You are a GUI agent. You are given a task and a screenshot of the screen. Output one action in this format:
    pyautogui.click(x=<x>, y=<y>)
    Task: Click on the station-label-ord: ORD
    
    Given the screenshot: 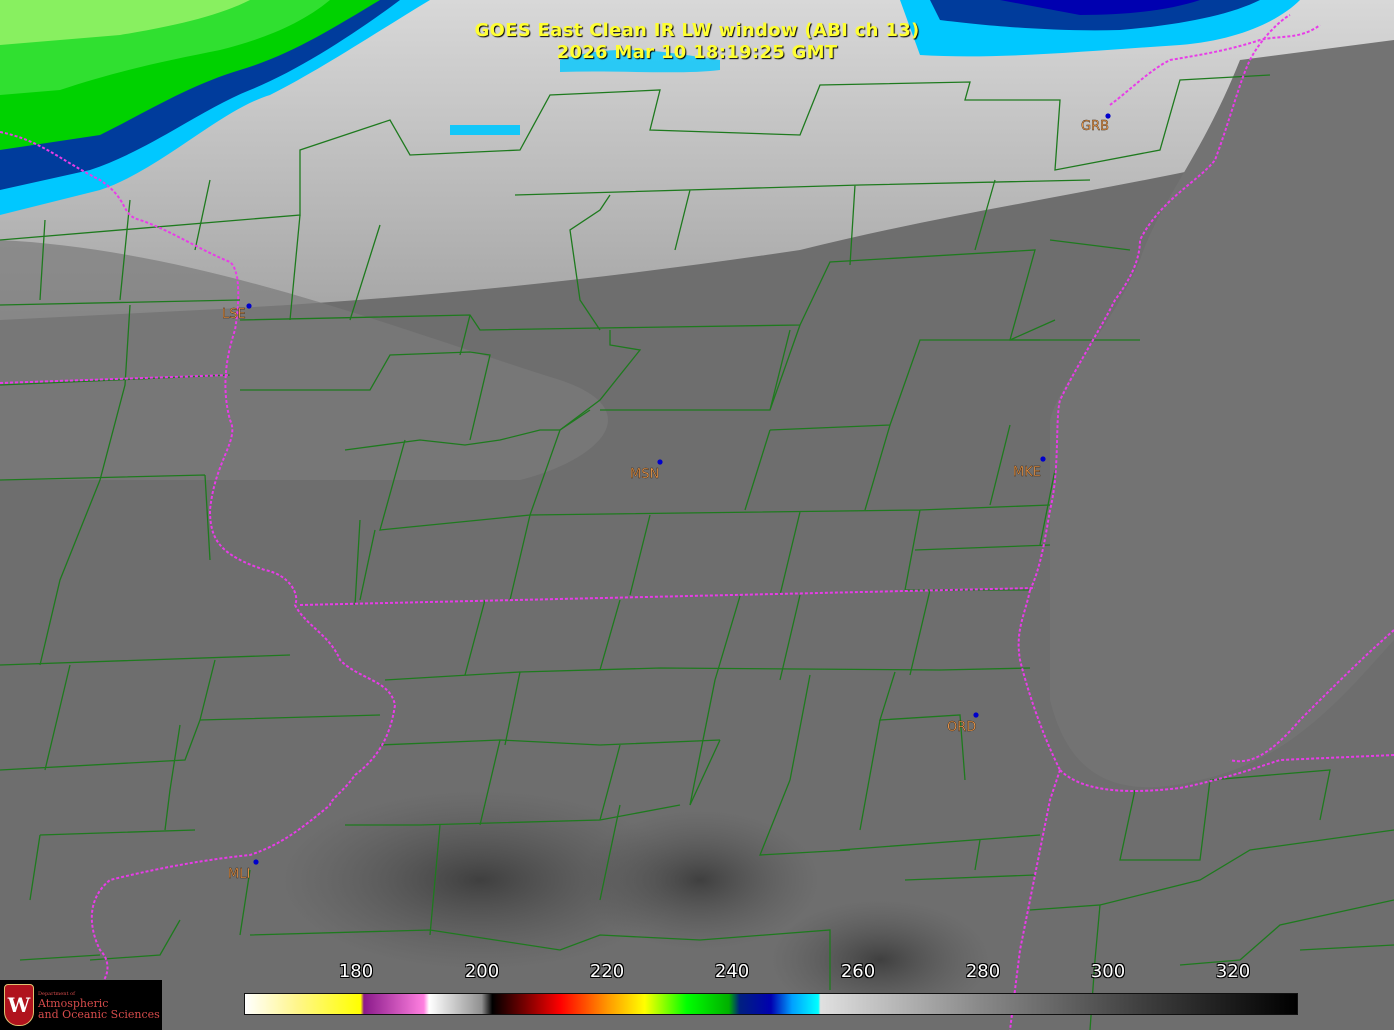 What is the action you would take?
    pyautogui.click(x=961, y=727)
    